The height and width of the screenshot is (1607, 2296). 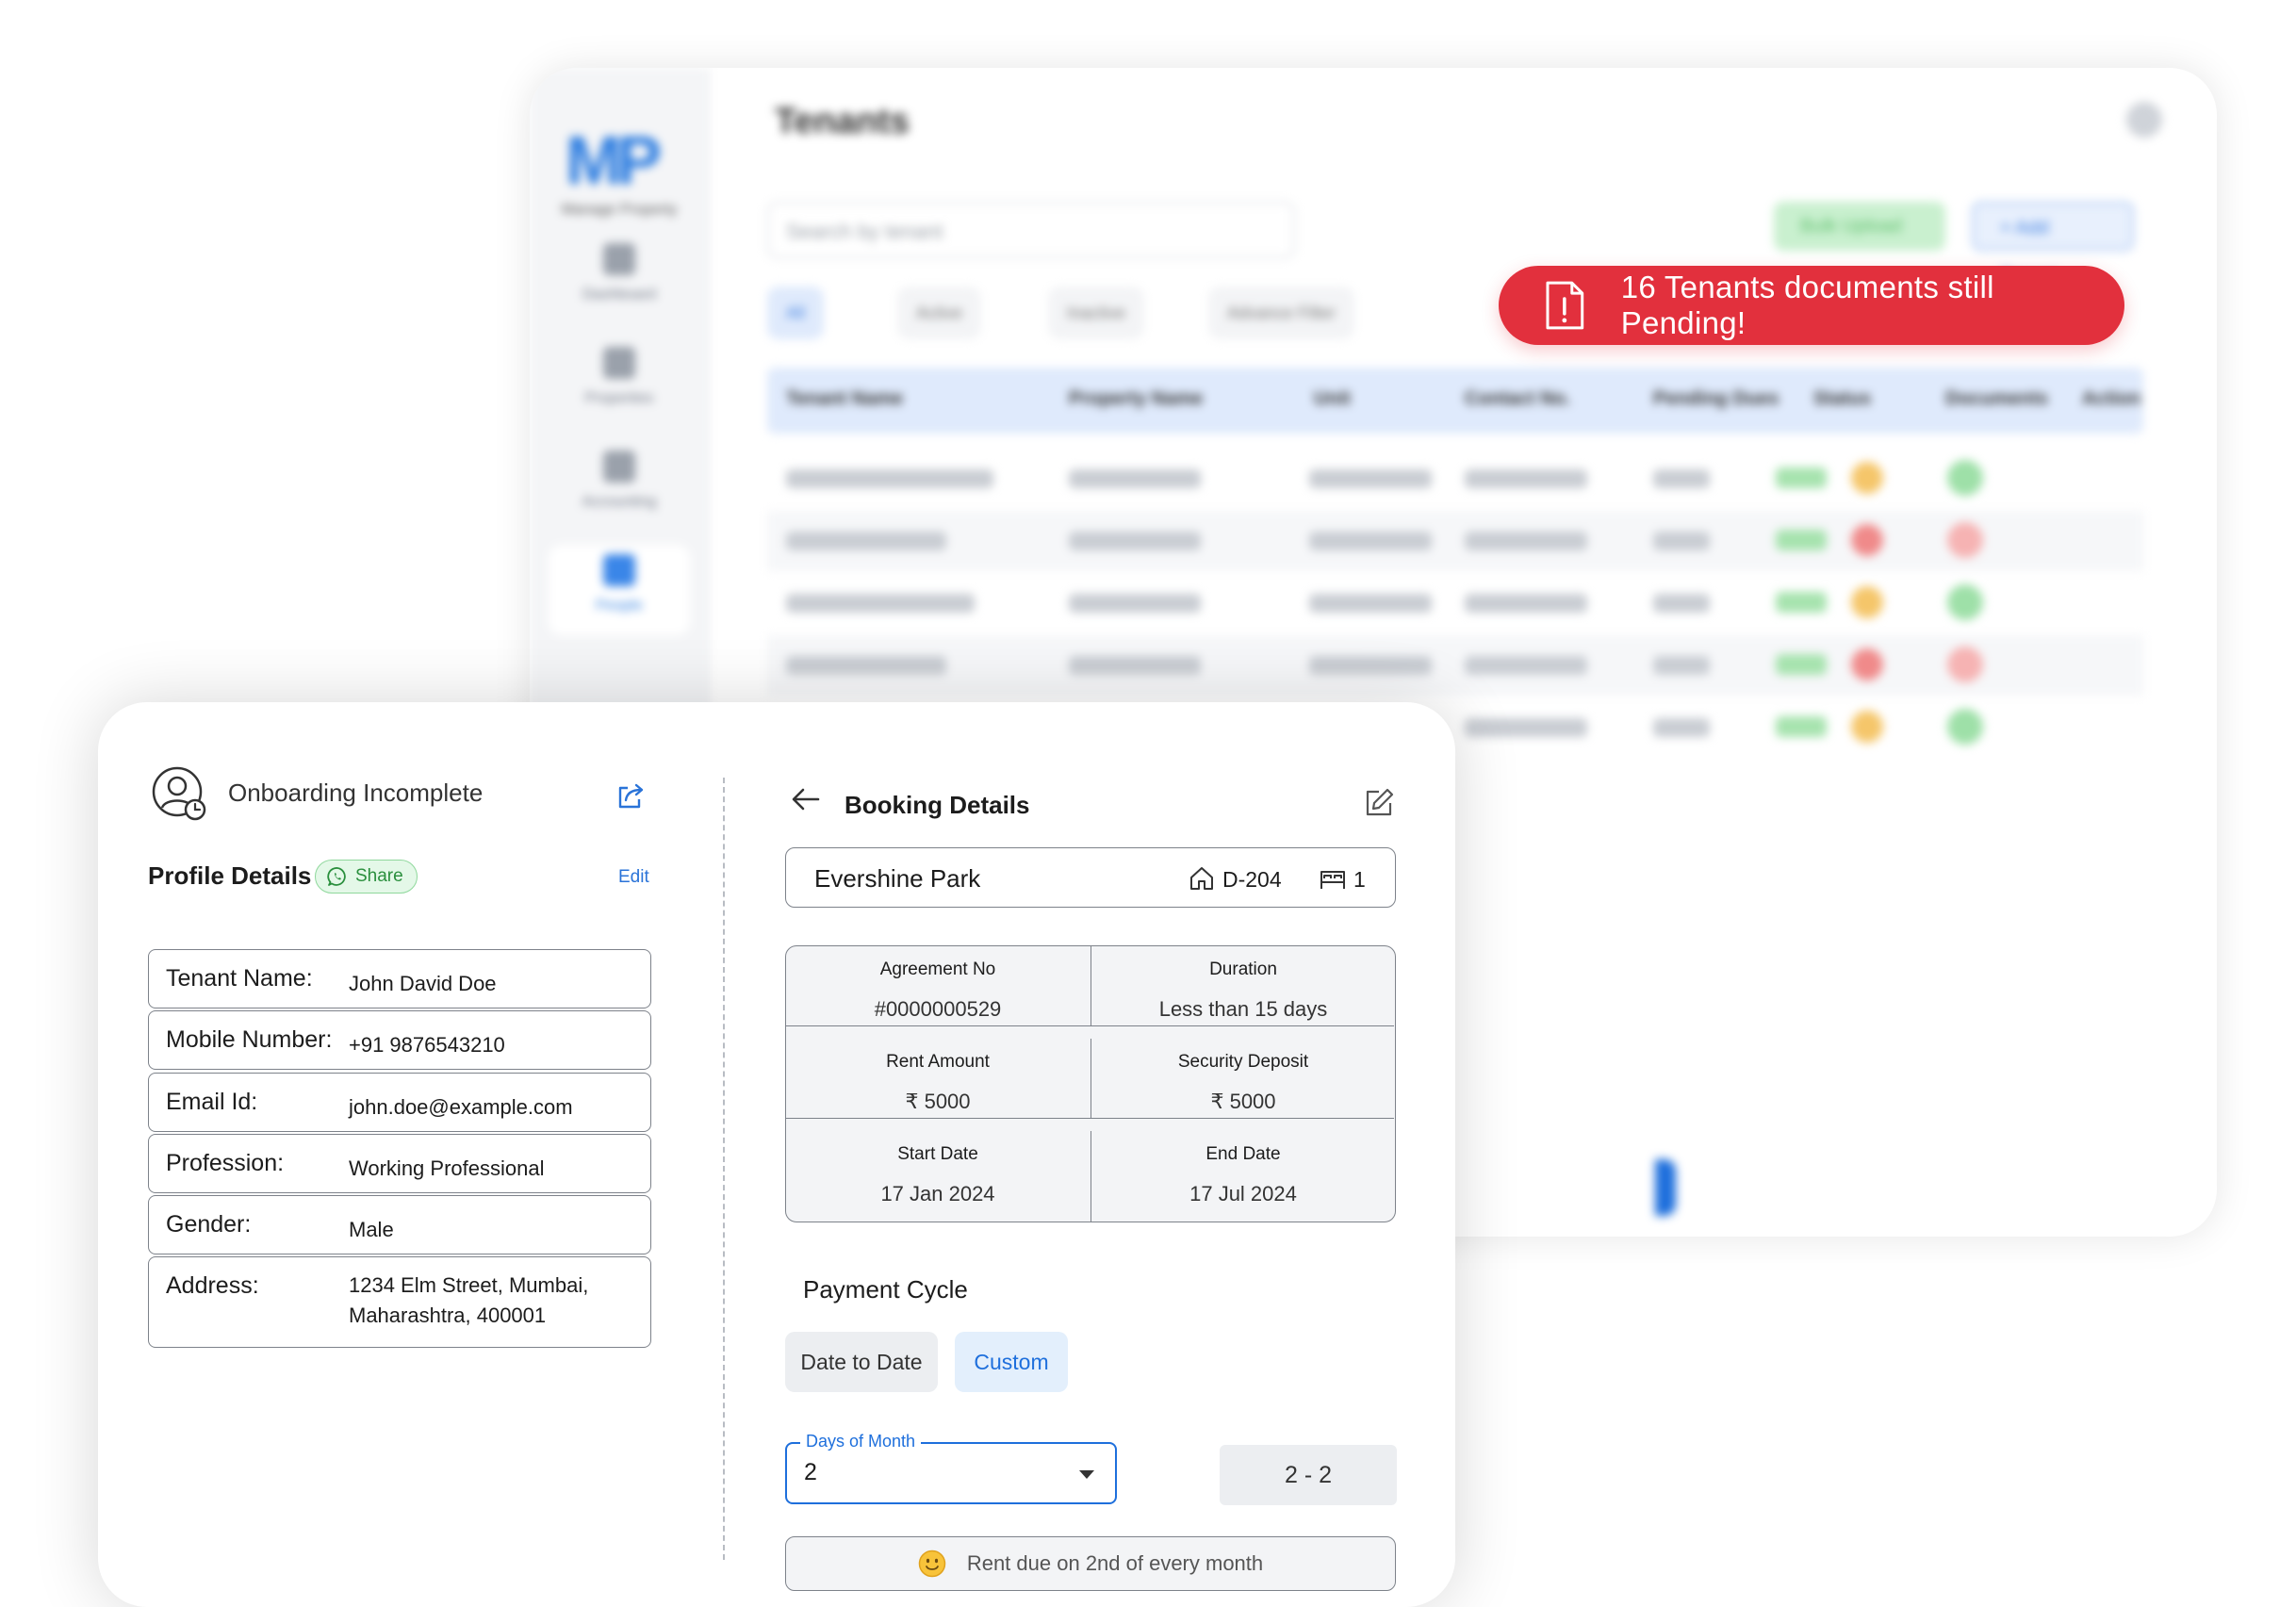 I want to click on info-value: Less than 15 days, so click(x=1243, y=1009).